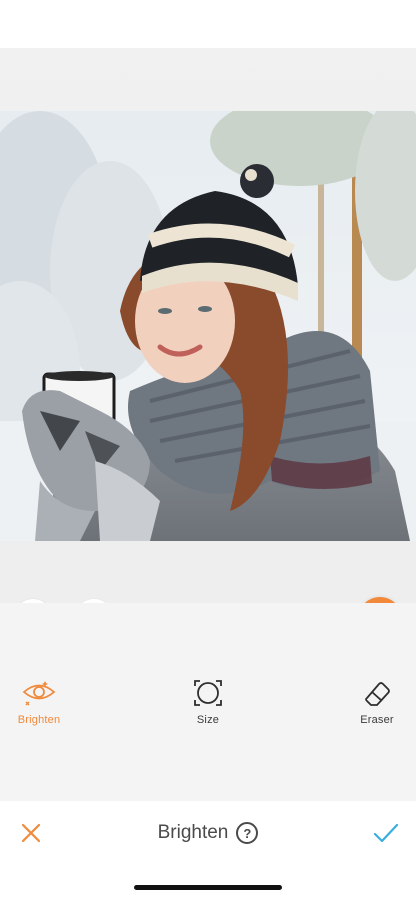 This screenshot has height=900, width=416. What do you see at coordinates (208, 720) in the screenshot?
I see `tool-size-label: Size` at bounding box center [208, 720].